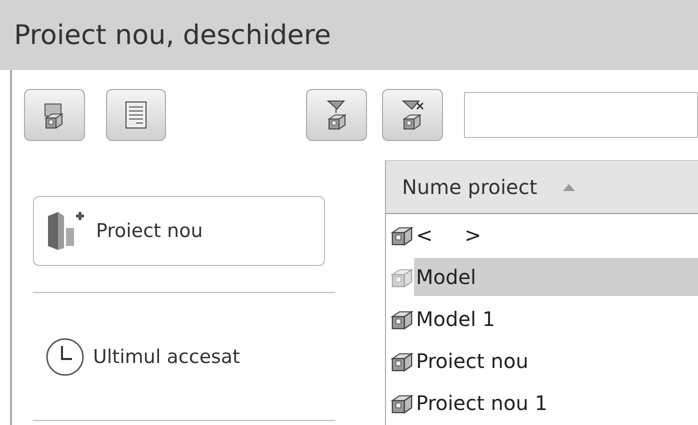  Describe the element at coordinates (66, 231) in the screenshot. I see `building-plus-icon` at that location.